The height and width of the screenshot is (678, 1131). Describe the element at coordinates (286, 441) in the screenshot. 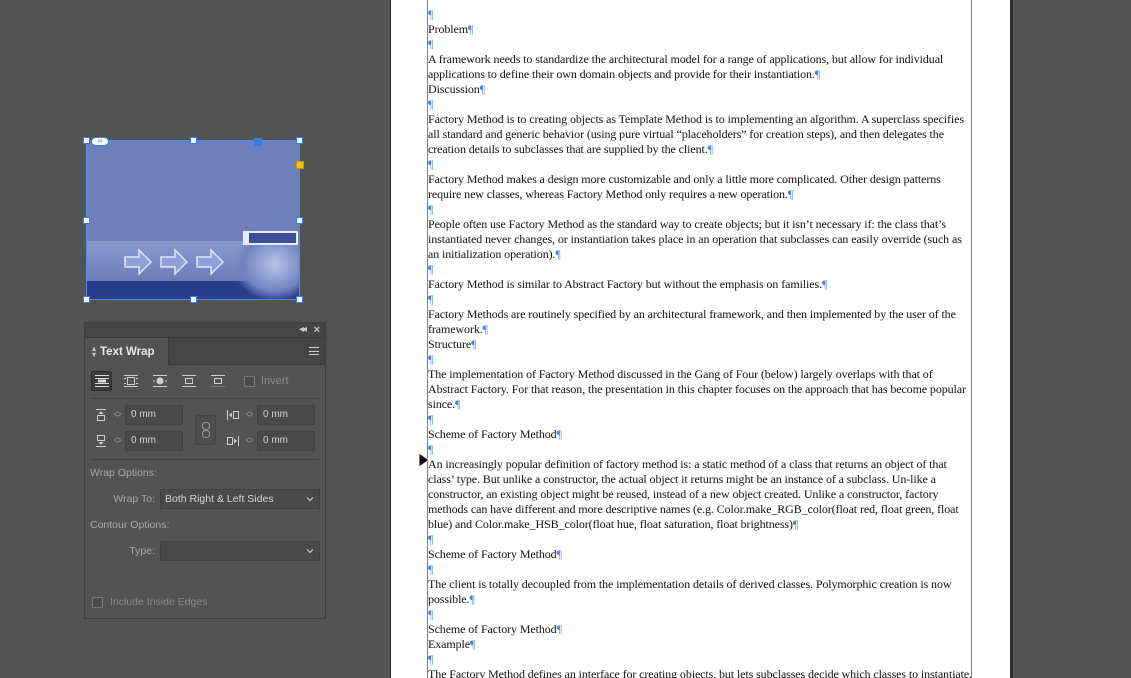

I see `right-offset-input: 0 mm` at that location.